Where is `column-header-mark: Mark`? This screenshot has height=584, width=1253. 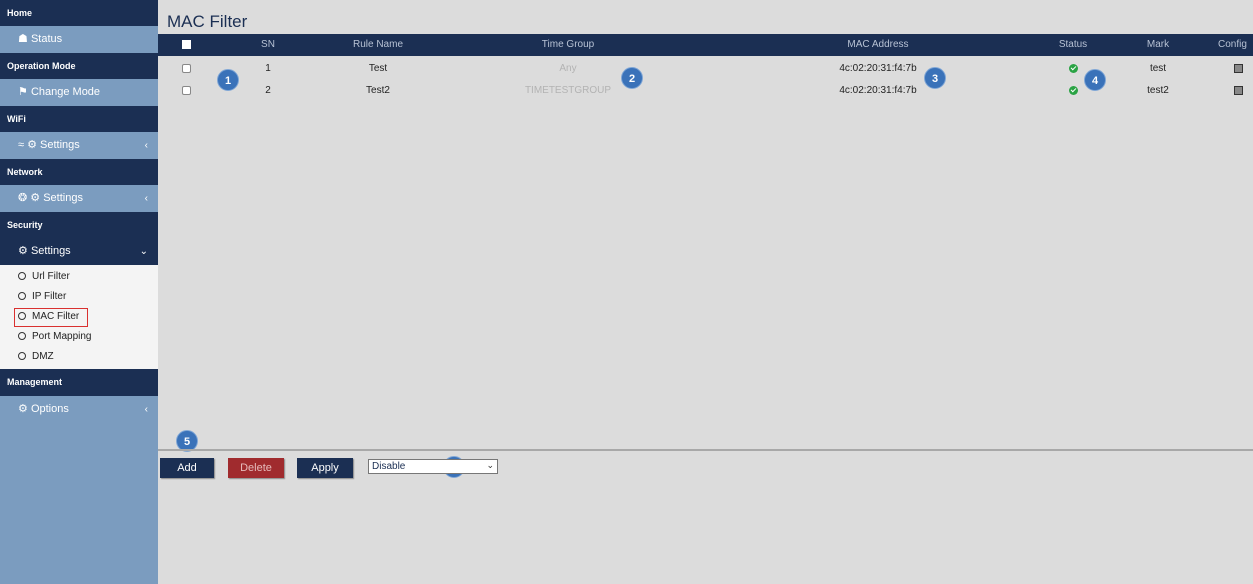 column-header-mark: Mark is located at coordinates (1158, 45).